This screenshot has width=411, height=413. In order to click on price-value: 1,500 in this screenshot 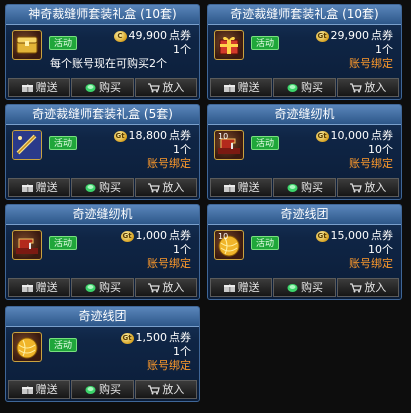, I will do `click(151, 337)`.